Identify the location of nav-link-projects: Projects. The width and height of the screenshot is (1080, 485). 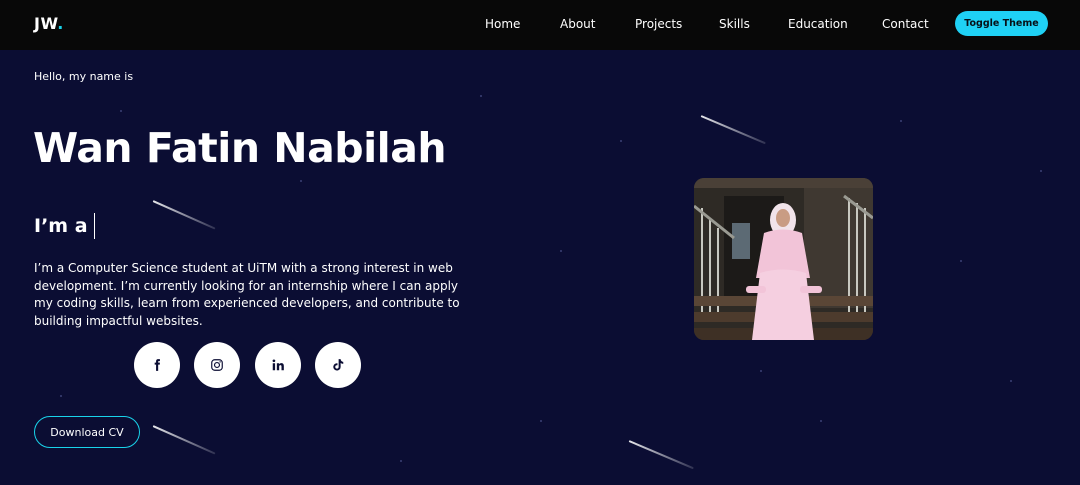
(658, 24).